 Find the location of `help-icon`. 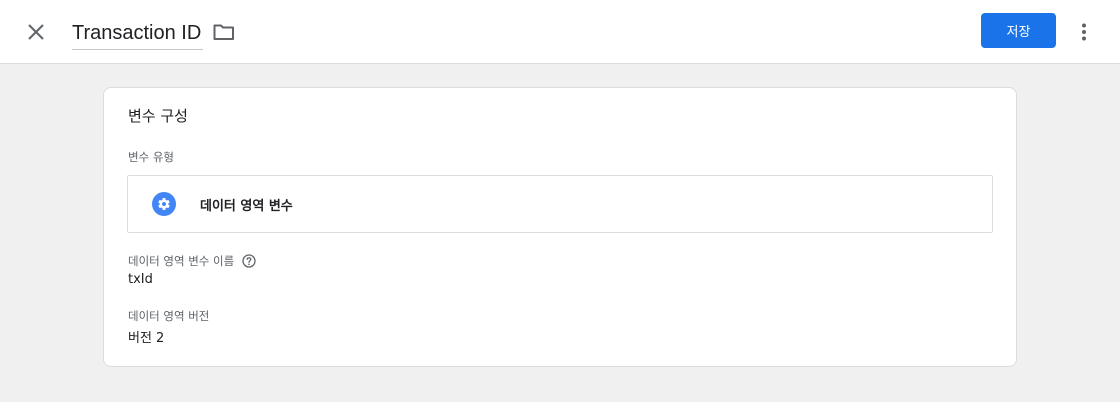

help-icon is located at coordinates (249, 261).